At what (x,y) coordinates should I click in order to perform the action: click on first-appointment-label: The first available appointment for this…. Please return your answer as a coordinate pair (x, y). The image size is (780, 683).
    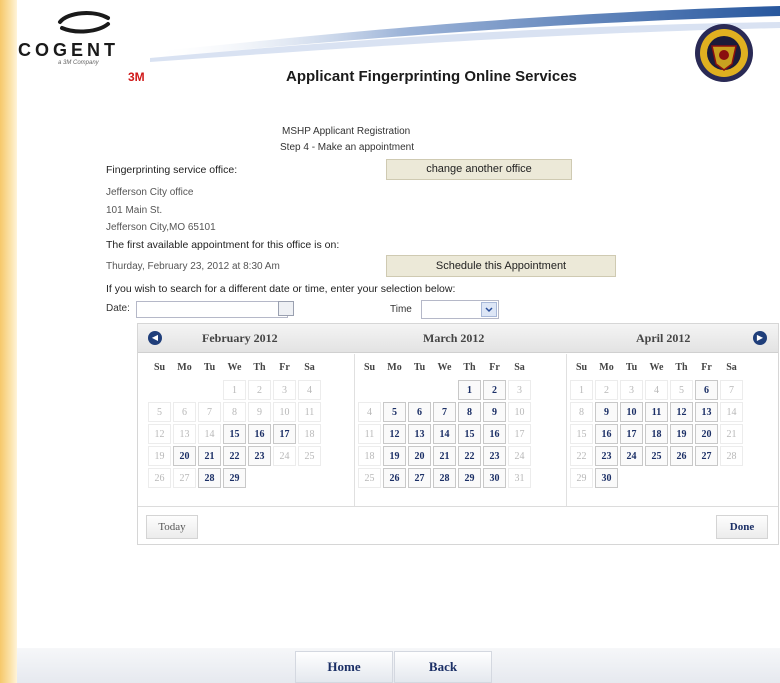
    Looking at the image, I should click on (223, 245).